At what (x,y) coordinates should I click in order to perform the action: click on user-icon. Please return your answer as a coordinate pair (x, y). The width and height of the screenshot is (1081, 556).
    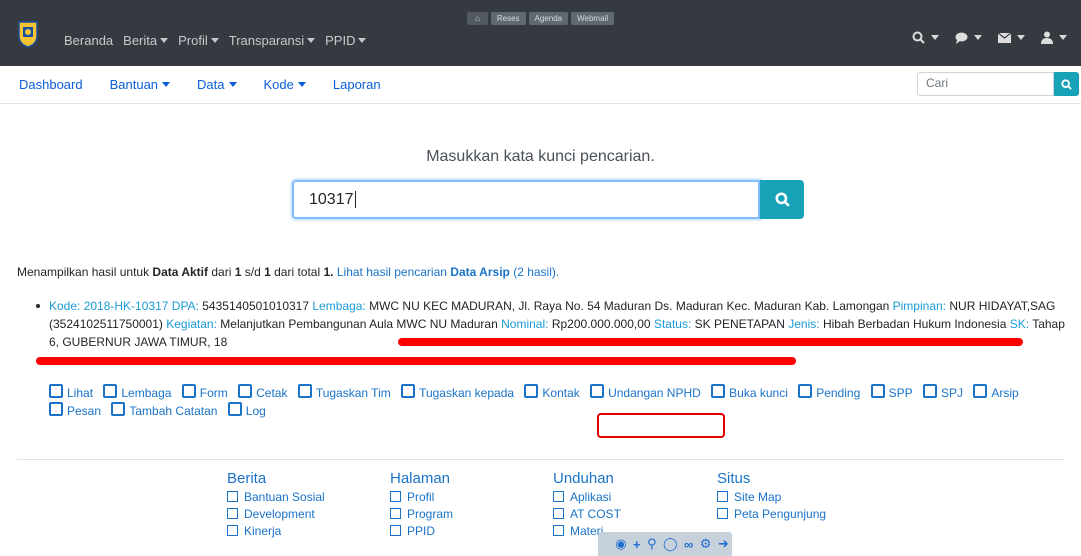
    Looking at the image, I should click on (1047, 37).